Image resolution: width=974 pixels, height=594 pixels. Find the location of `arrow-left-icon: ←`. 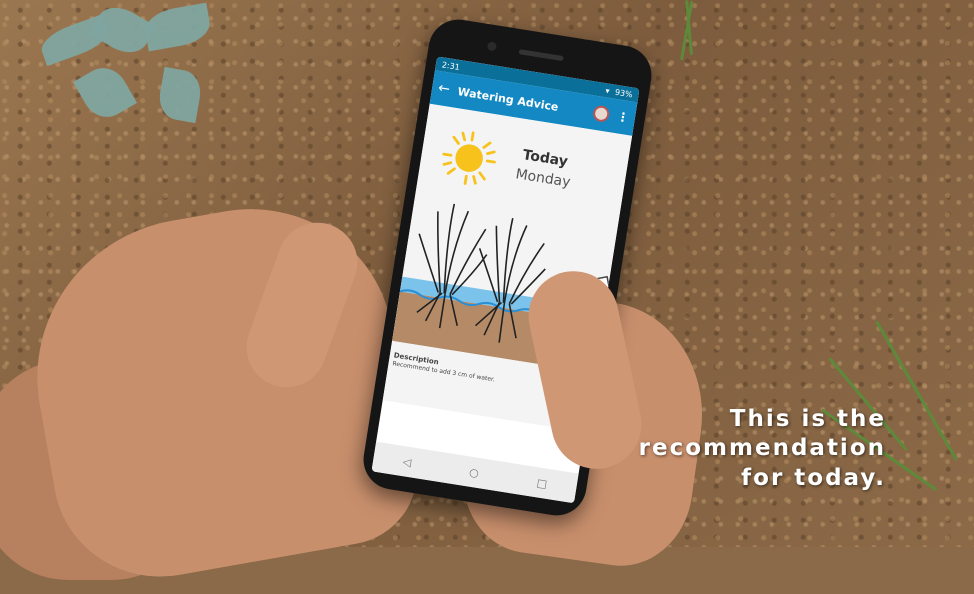

arrow-left-icon: ← is located at coordinates (444, 89).